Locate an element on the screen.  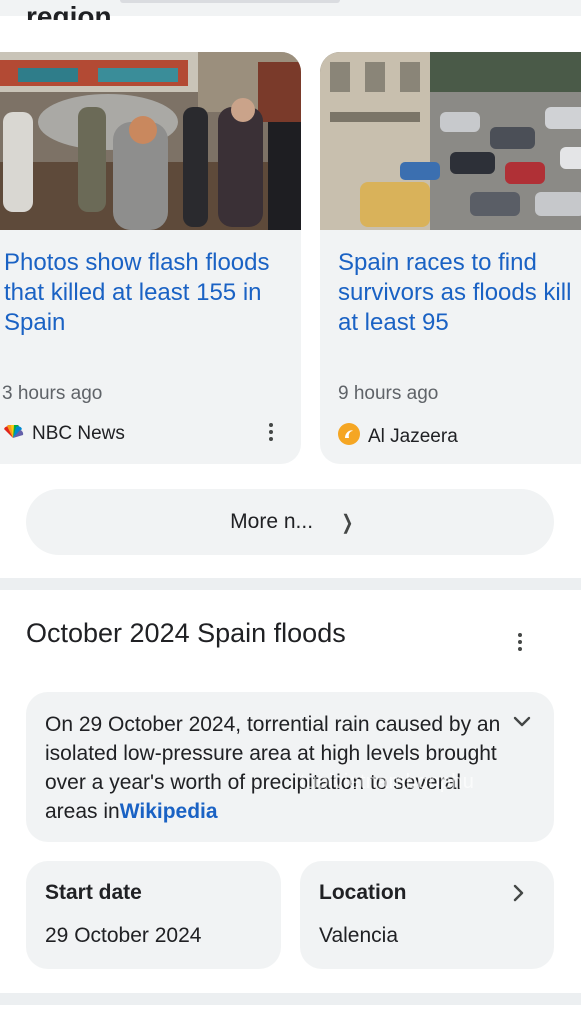
chevron-right-icon: ❯ is located at coordinates (347, 522).